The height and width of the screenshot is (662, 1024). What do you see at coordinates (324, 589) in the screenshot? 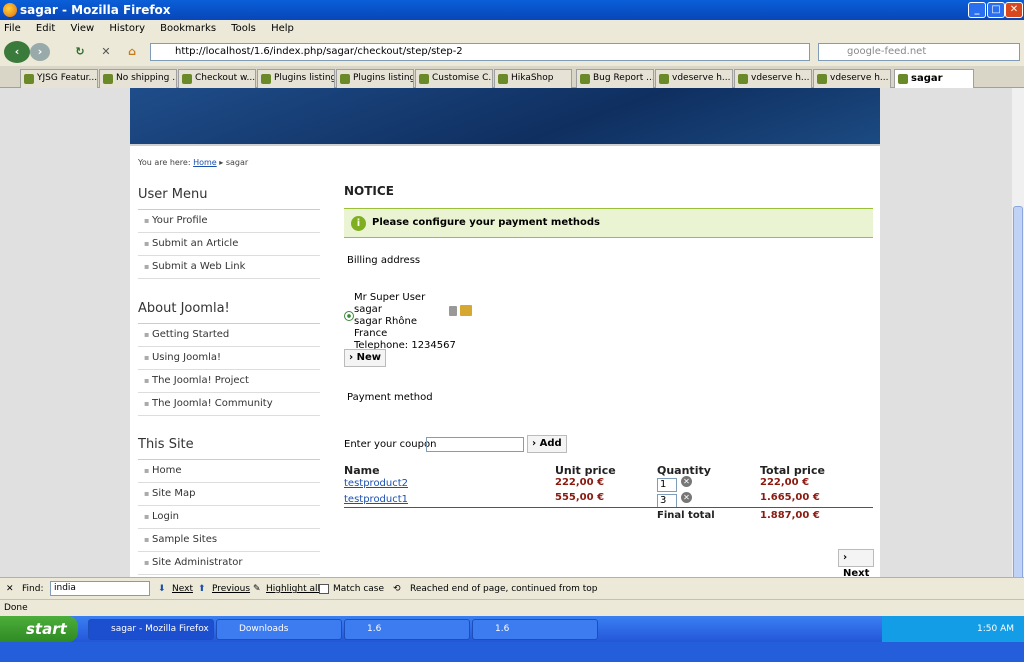
I see `match-case-checkbox` at bounding box center [324, 589].